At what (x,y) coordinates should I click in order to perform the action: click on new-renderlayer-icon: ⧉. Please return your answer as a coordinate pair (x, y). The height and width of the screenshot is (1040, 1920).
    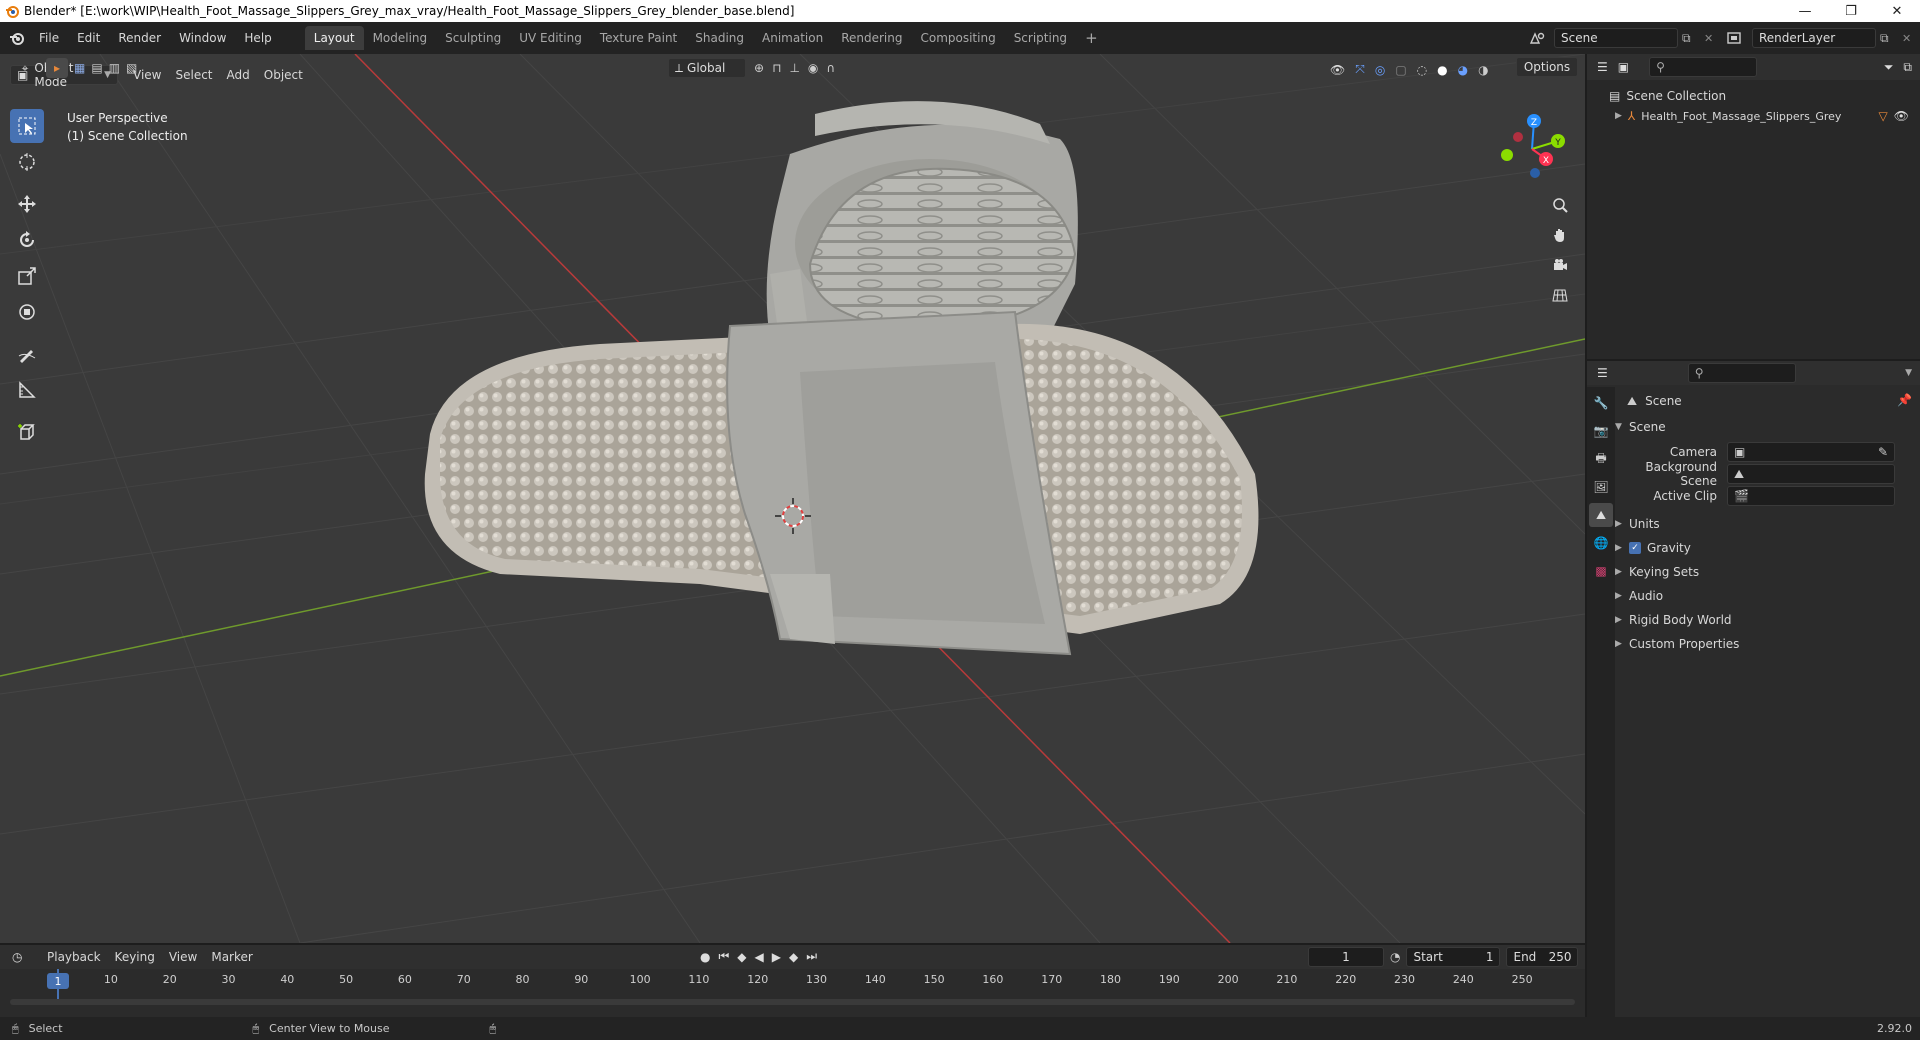
    Looking at the image, I should click on (1889, 38).